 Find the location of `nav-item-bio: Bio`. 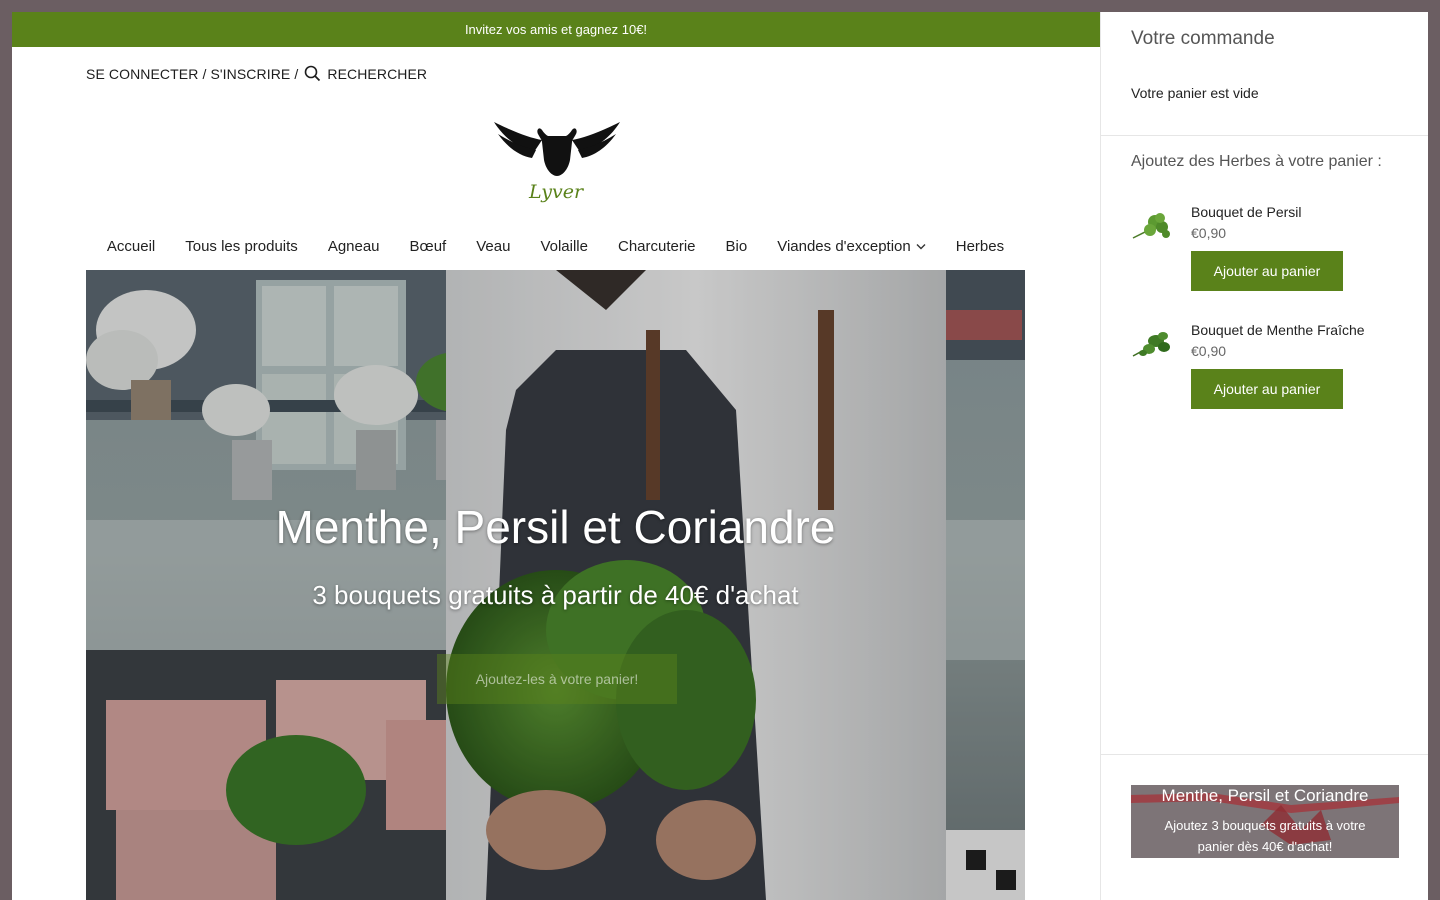

nav-item-bio: Bio is located at coordinates (737, 246).